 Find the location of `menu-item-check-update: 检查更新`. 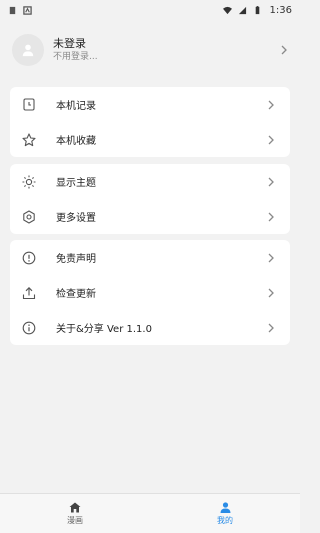

menu-item-check-update: 检查更新 is located at coordinates (150, 292).